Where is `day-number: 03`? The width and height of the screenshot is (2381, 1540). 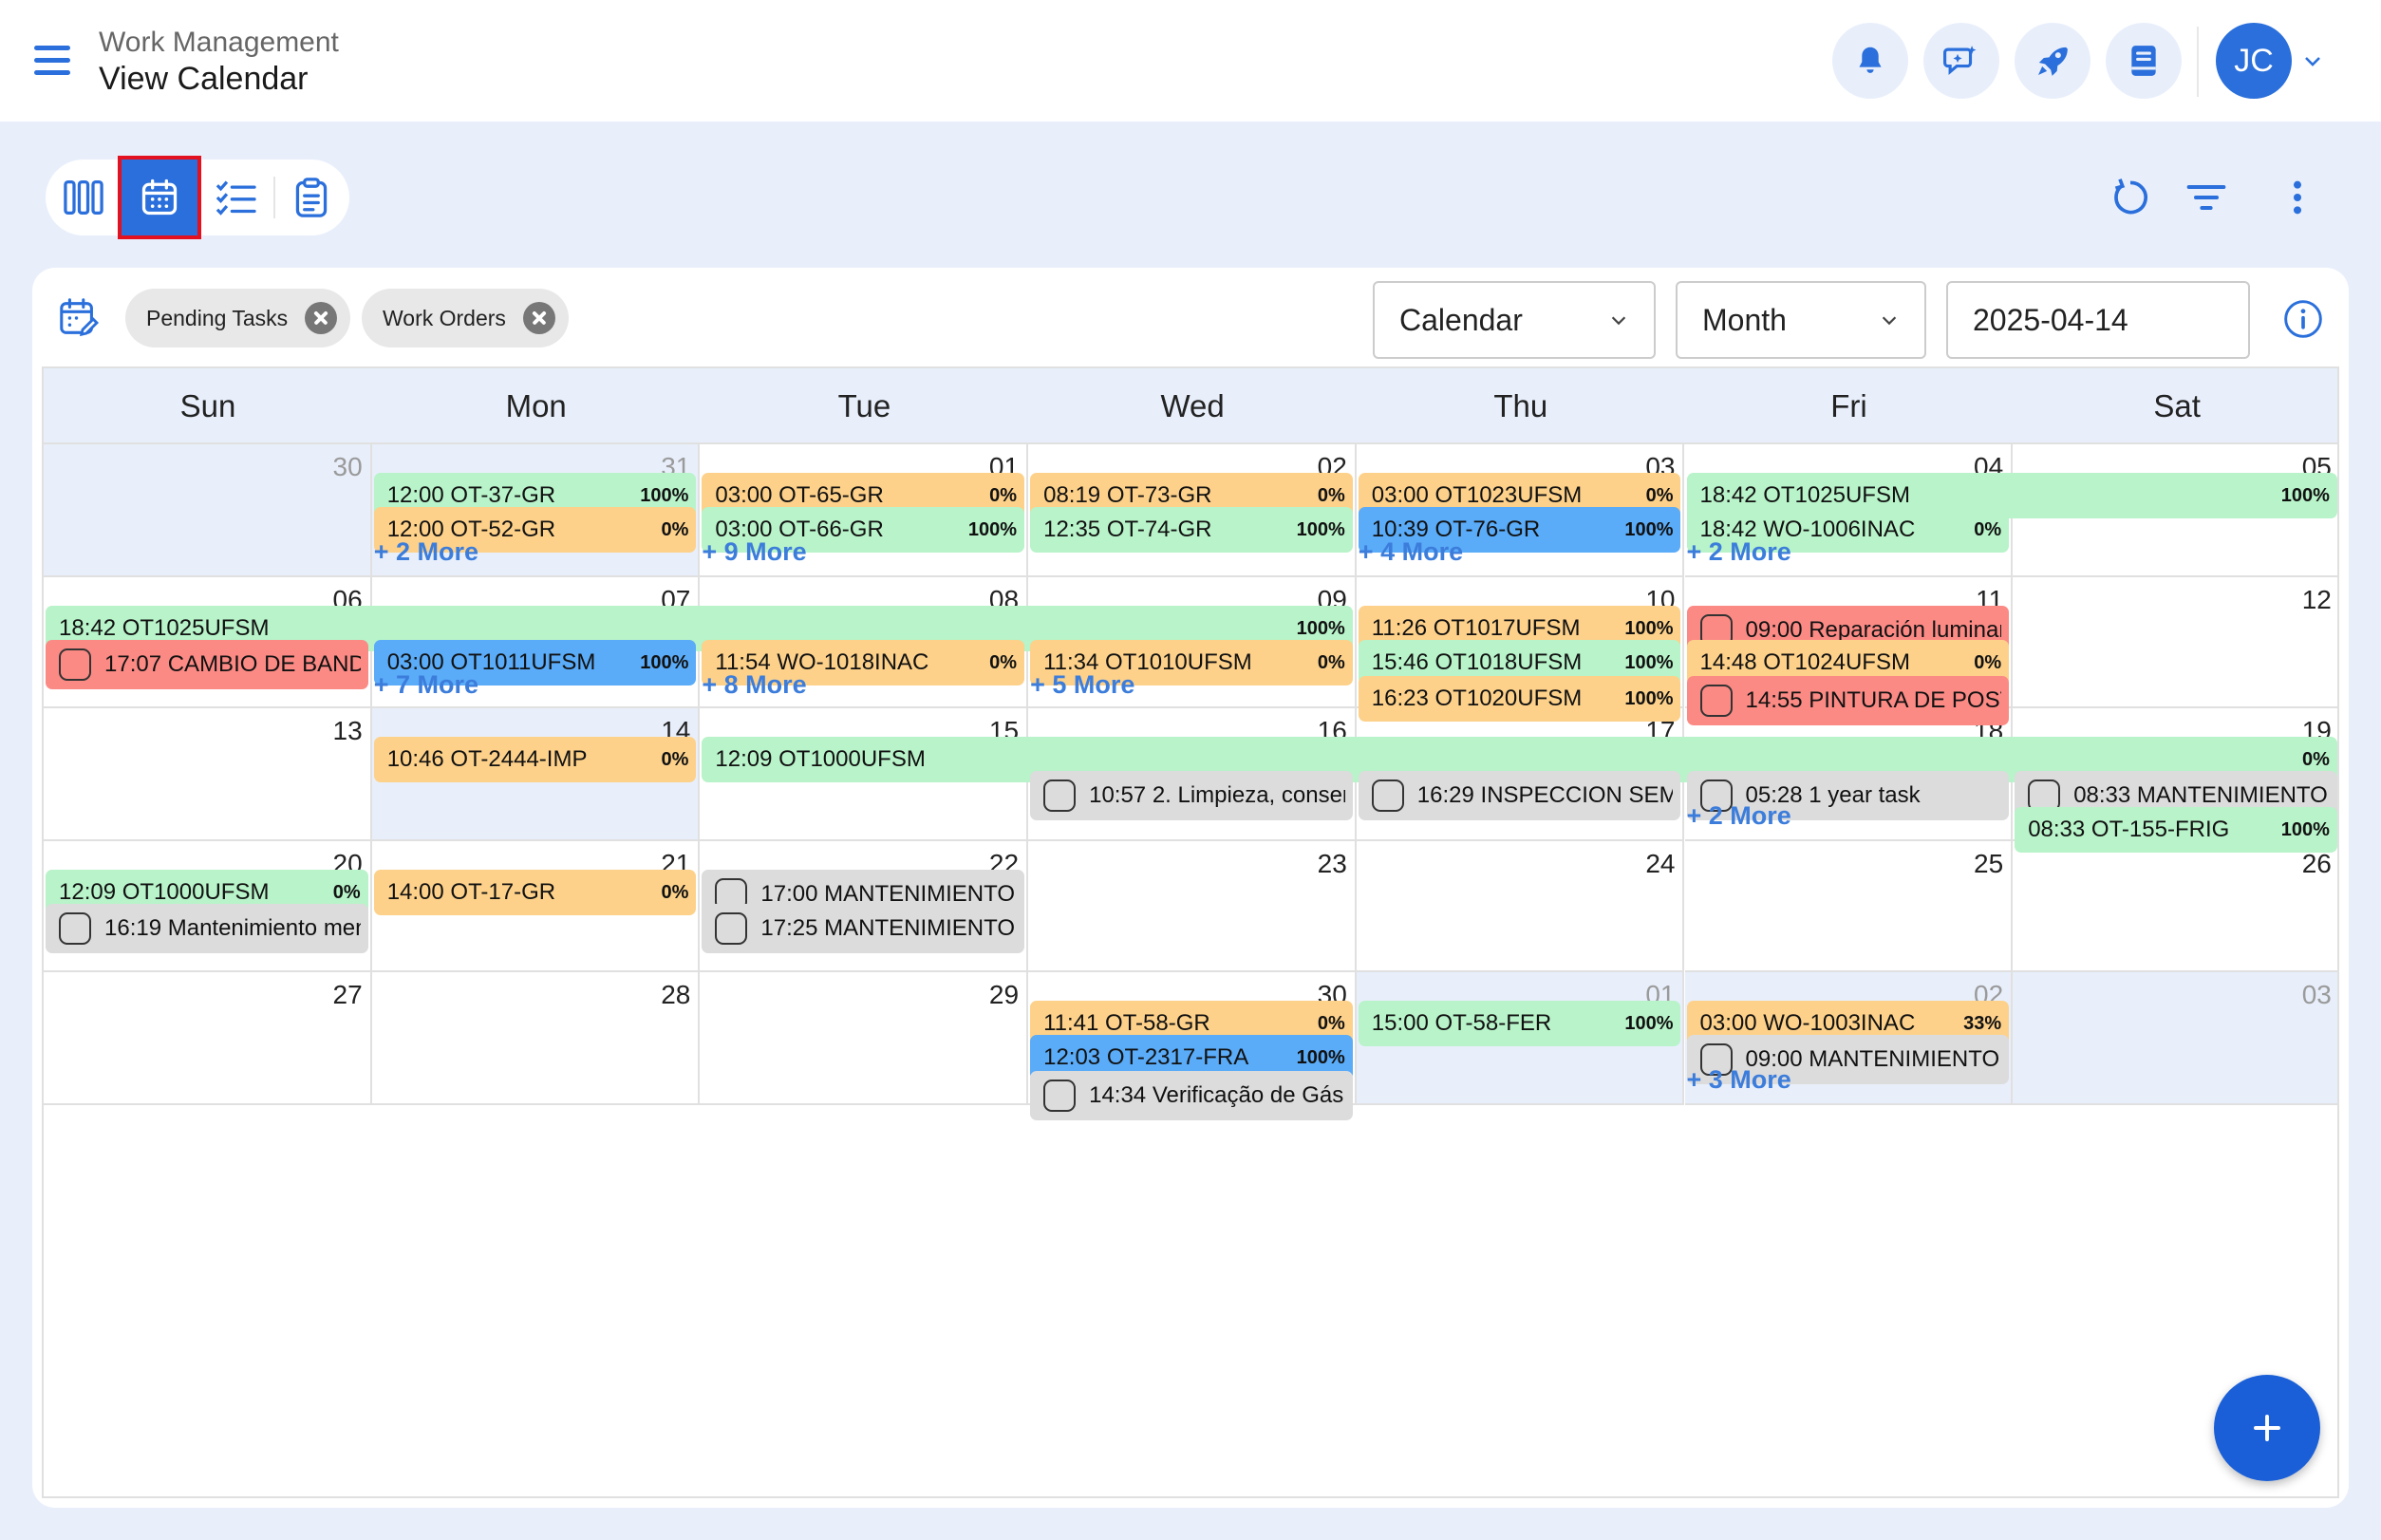 day-number: 03 is located at coordinates (2317, 995).